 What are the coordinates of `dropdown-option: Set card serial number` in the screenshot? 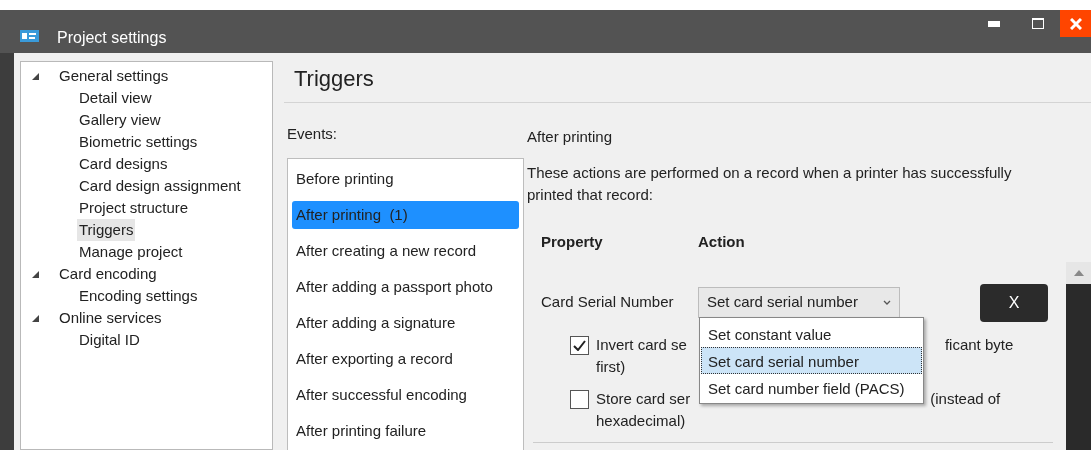 It's located at (811, 360).